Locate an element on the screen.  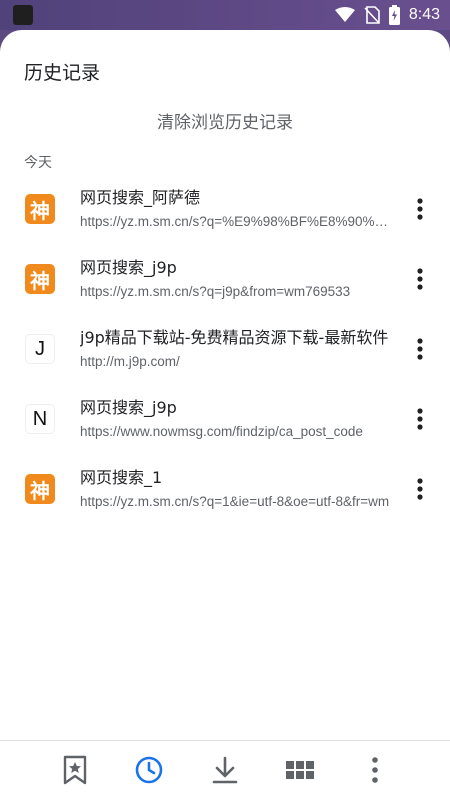
status-time: 8:43 is located at coordinates (424, 14).